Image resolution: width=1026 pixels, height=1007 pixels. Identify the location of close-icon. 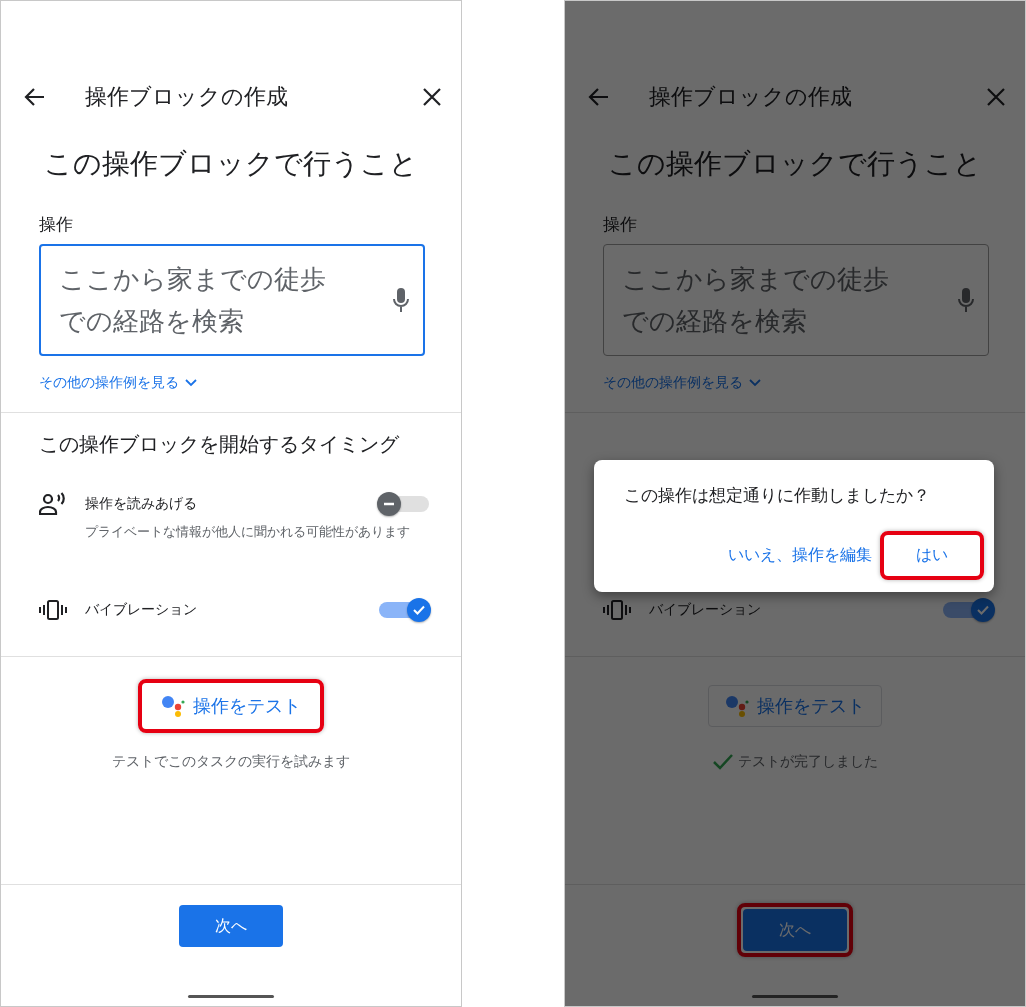
(432, 97).